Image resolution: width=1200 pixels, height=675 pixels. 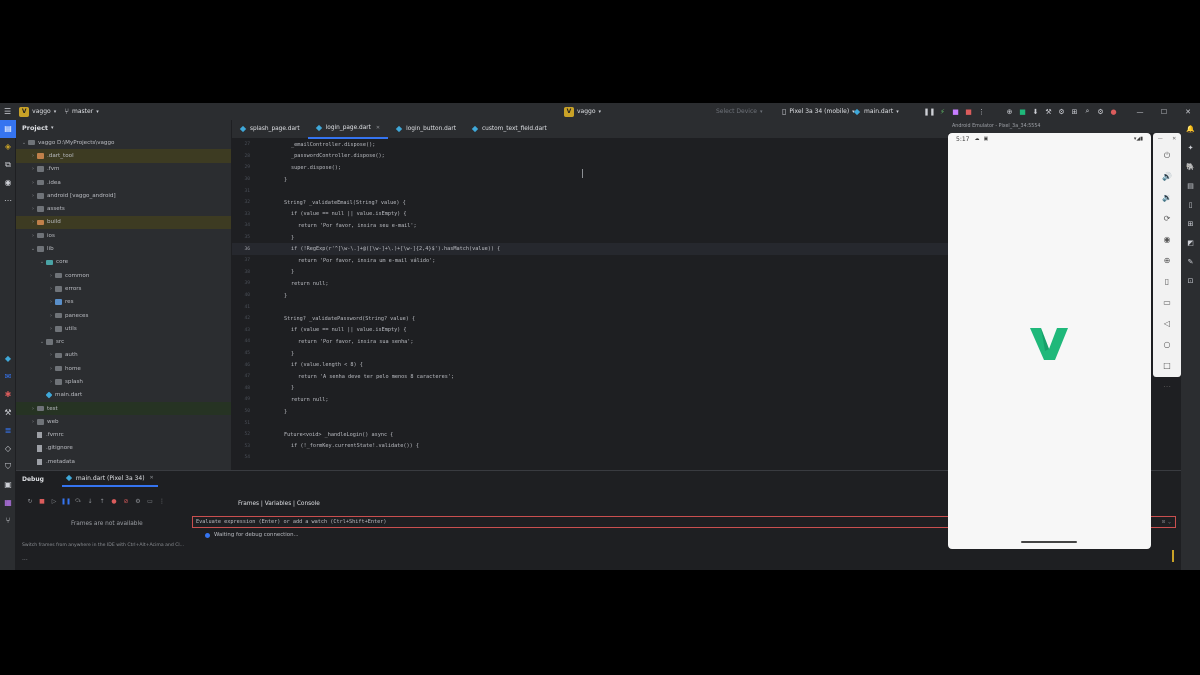 I want to click on line-number: 49, so click(x=241, y=399).